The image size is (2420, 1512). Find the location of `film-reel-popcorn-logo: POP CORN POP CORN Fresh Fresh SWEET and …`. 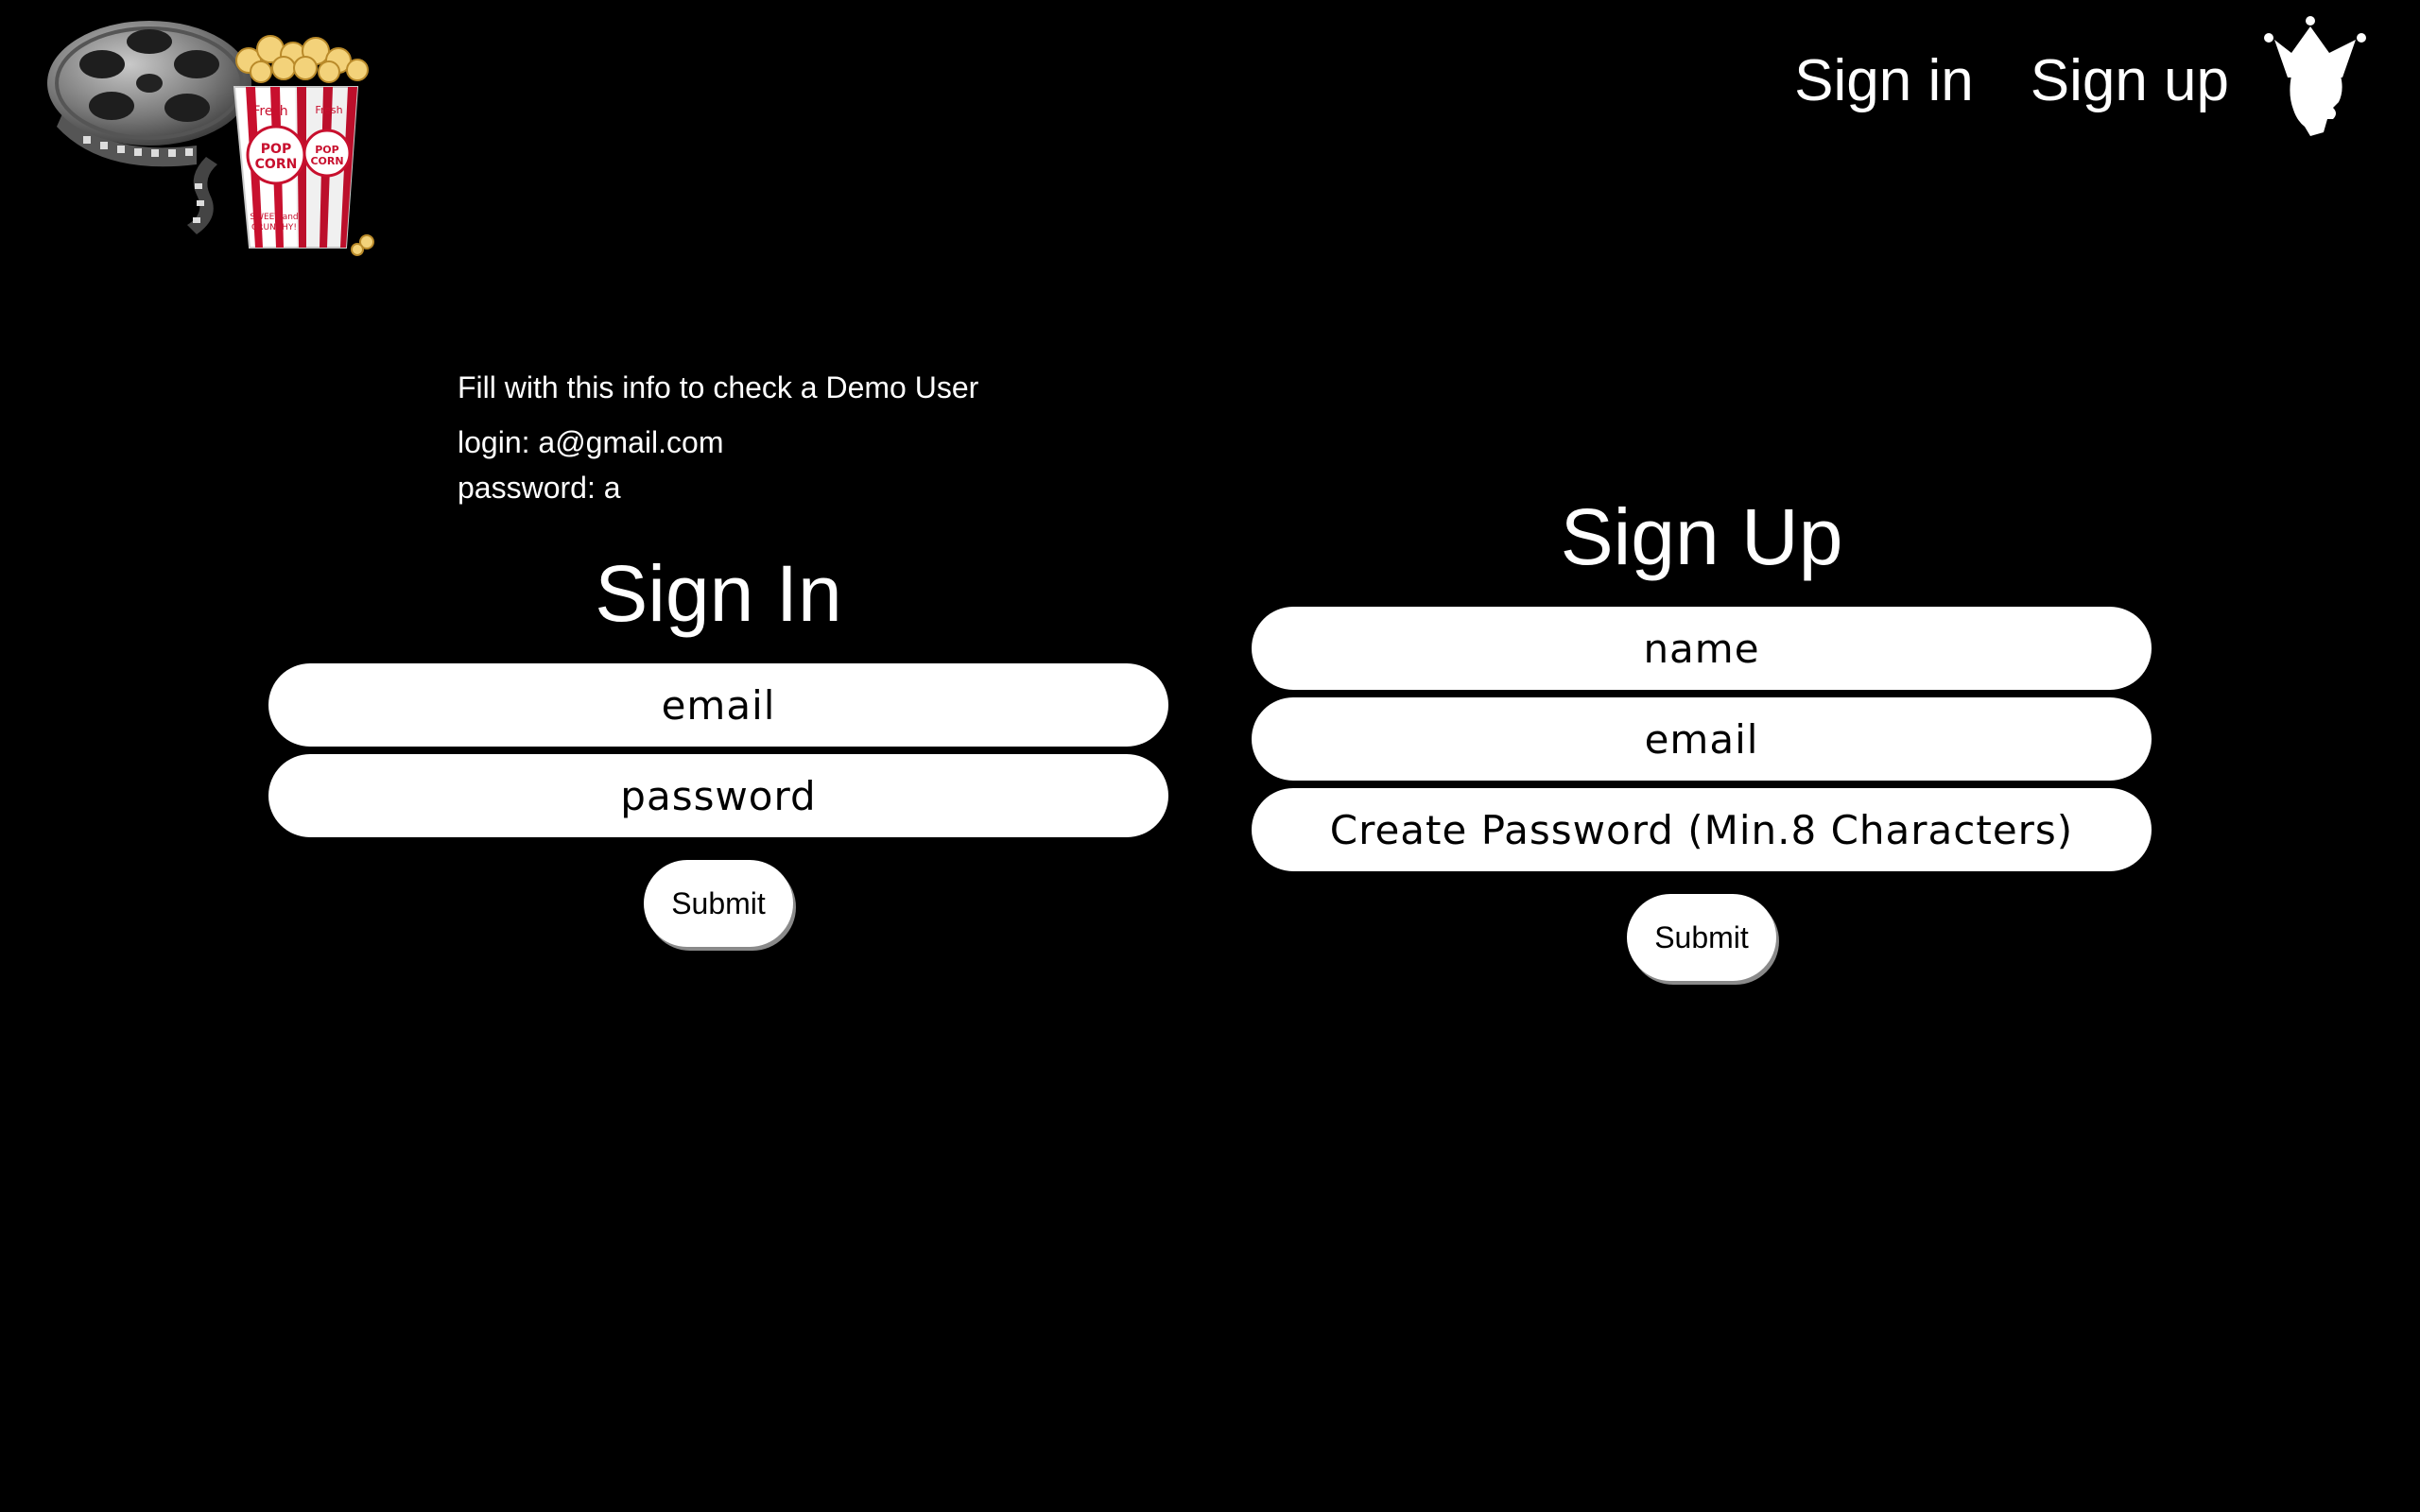

film-reel-popcorn-logo: POP CORN POP CORN Fresh Fresh SWEET and … is located at coordinates (210, 138).